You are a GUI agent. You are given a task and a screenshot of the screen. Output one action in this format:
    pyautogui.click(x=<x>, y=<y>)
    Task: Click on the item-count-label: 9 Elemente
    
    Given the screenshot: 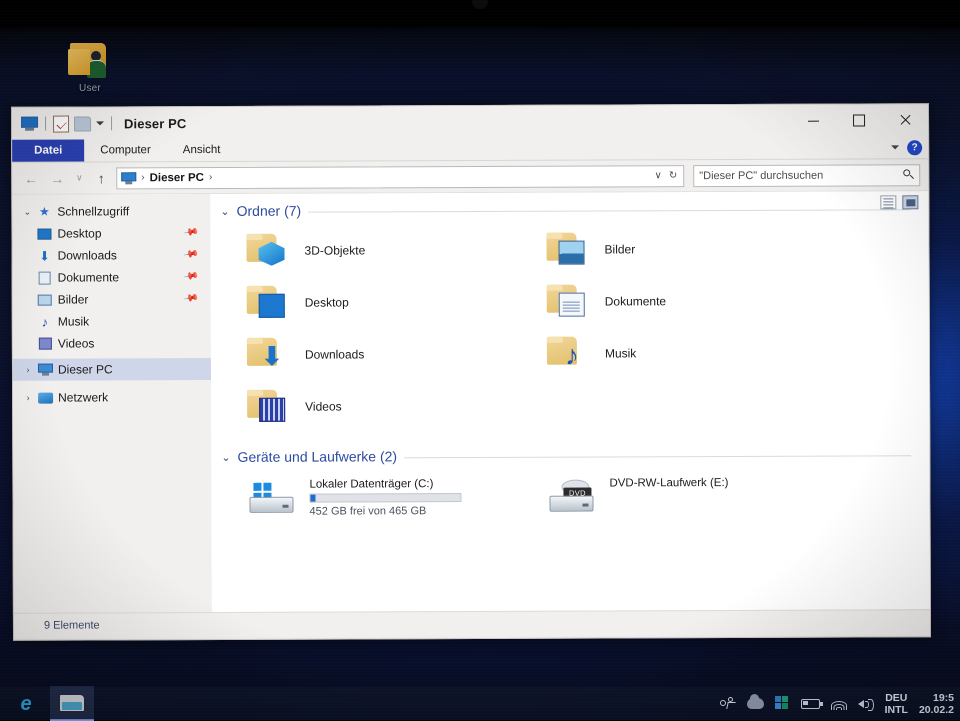 What is the action you would take?
    pyautogui.click(x=71, y=625)
    